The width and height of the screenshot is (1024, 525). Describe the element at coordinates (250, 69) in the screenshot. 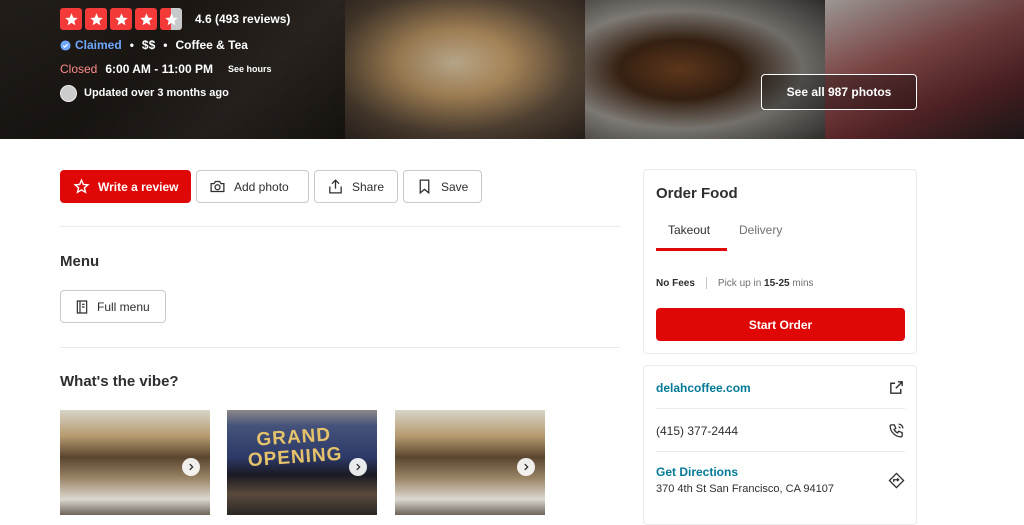

I see `see-hours-link: See hours` at that location.